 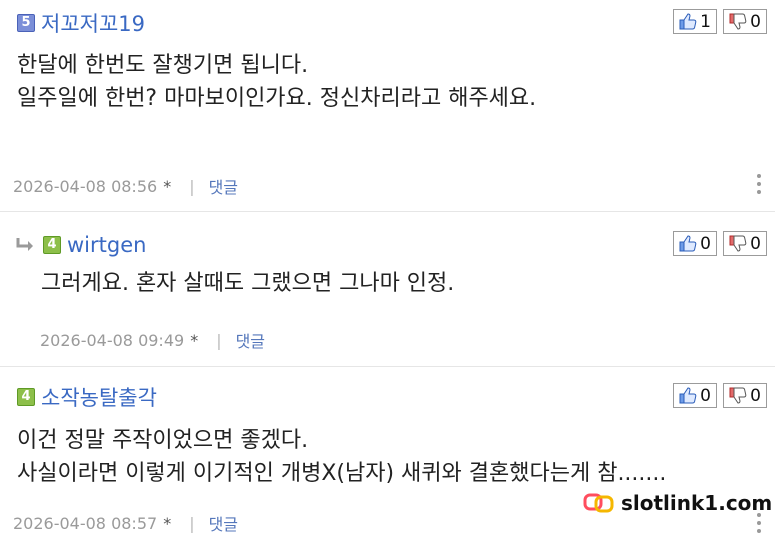 What do you see at coordinates (112, 340) in the screenshot?
I see `comment-date: 2026-04-08 09:49` at bounding box center [112, 340].